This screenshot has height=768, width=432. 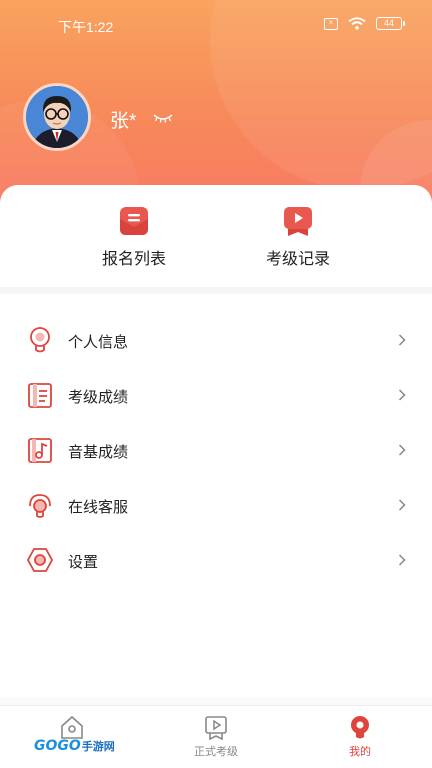 I want to click on sim-off-icon: ×, so click(x=331, y=23).